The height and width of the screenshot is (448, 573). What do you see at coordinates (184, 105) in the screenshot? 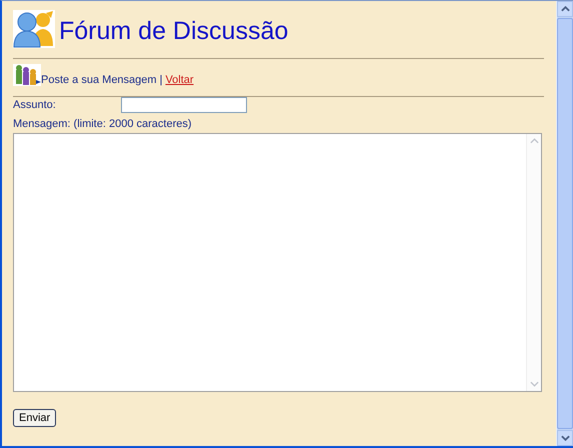
I see `subject-field` at bounding box center [184, 105].